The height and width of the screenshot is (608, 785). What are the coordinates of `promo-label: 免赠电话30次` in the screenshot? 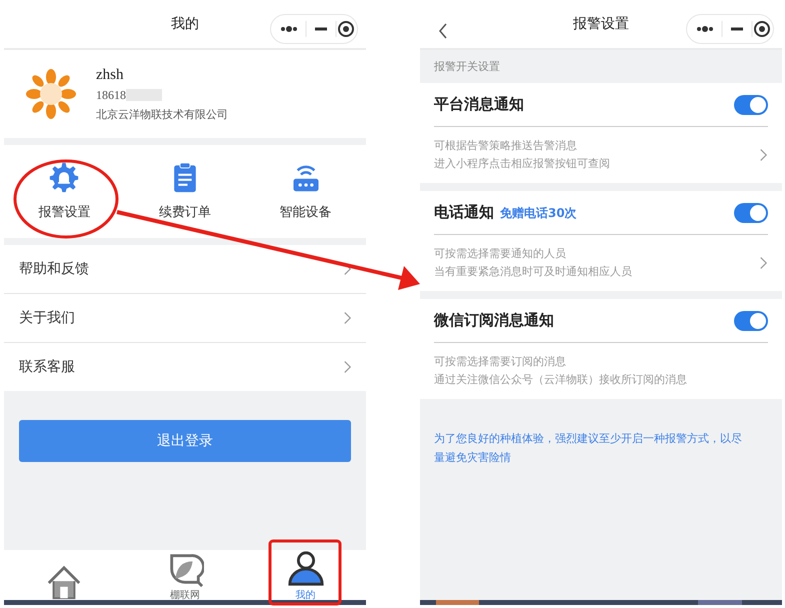 It's located at (538, 213).